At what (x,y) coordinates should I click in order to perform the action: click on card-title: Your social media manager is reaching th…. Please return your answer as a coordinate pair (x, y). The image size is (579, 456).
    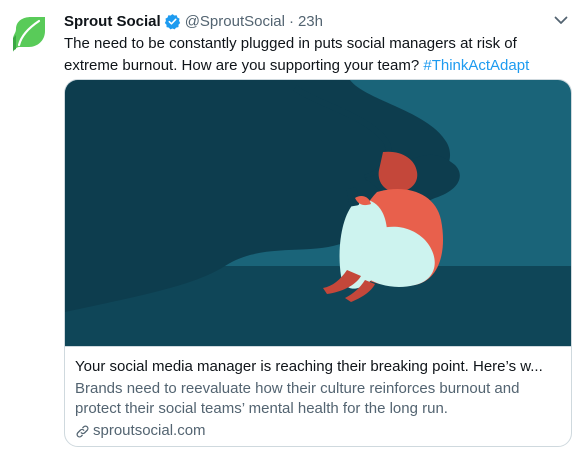
    Looking at the image, I should click on (309, 366).